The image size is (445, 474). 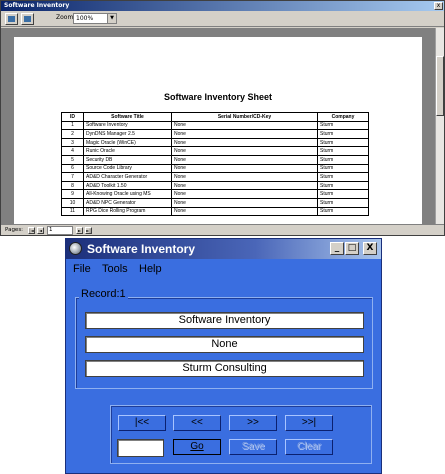 I want to click on go-button: Go, so click(x=197, y=447).